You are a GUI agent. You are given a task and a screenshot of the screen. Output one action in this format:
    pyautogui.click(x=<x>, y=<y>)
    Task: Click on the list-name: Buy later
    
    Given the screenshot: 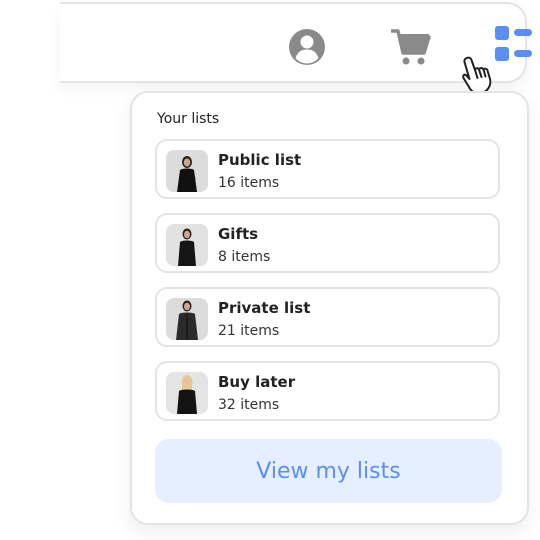 What is the action you would take?
    pyautogui.click(x=257, y=382)
    